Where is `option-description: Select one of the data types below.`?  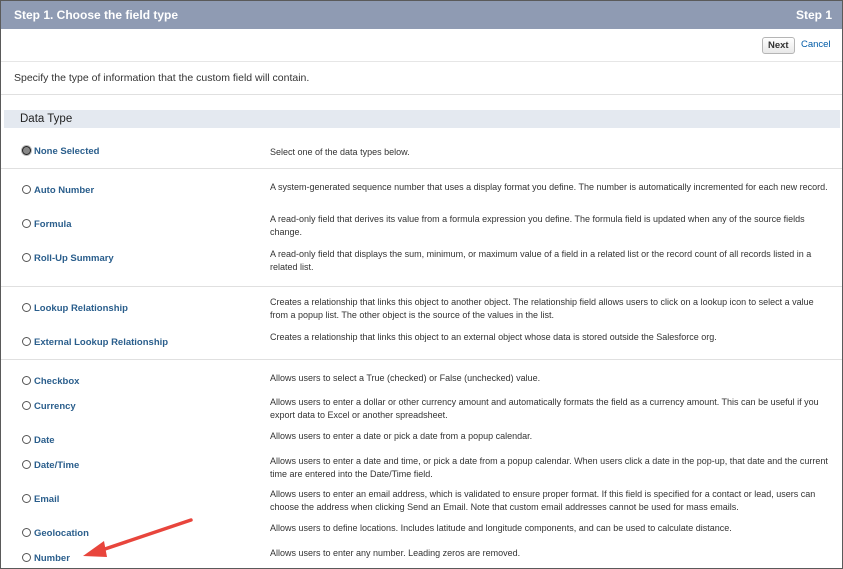 option-description: Select one of the data types below. is located at coordinates (340, 152).